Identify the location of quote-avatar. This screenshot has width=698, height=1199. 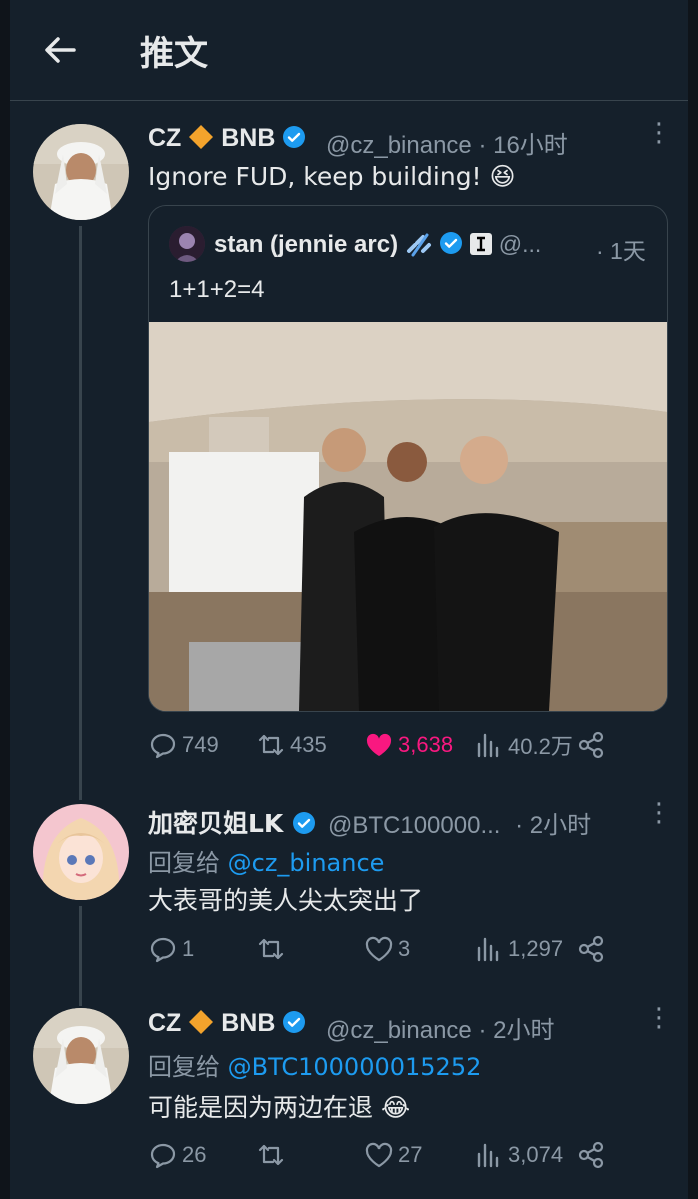
(187, 244).